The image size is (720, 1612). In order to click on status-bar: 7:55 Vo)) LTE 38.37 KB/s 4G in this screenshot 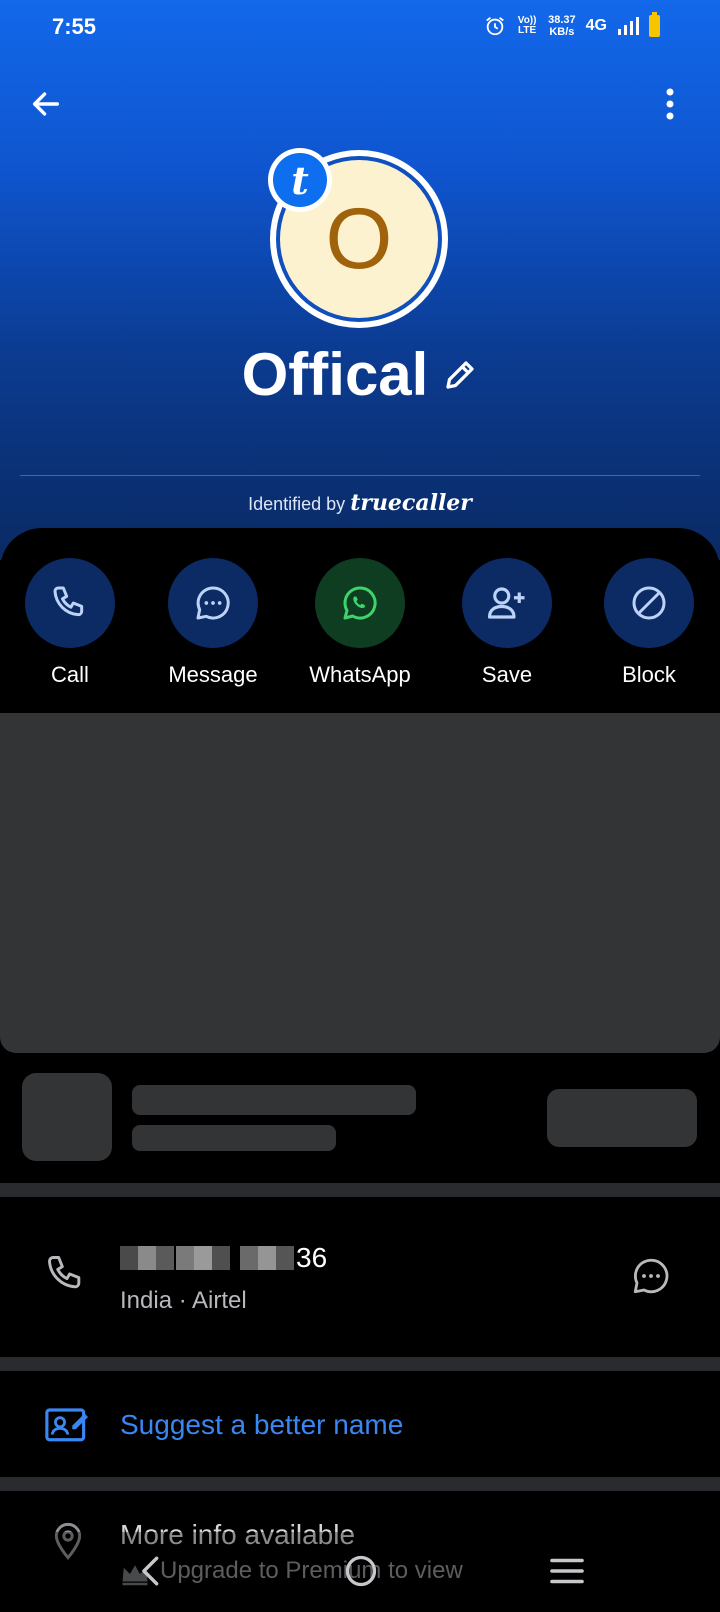, I will do `click(360, 29)`.